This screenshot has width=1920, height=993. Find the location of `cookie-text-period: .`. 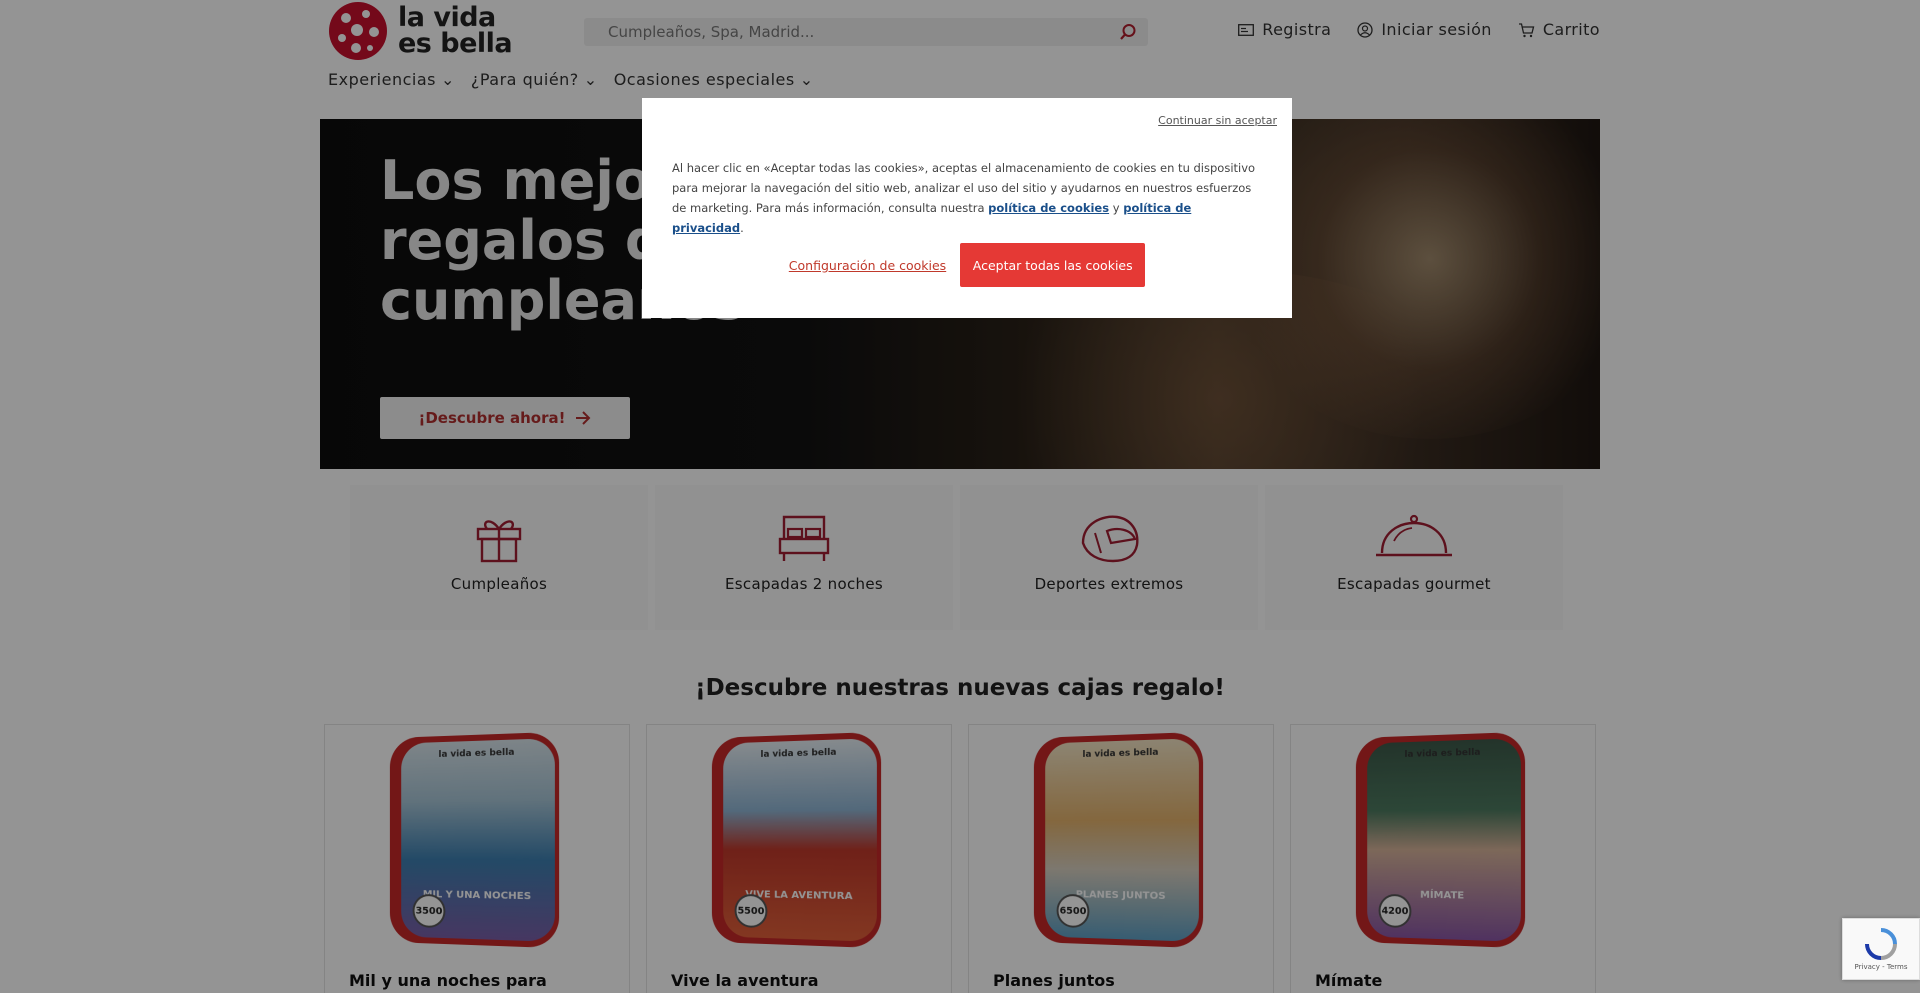

cookie-text-period: . is located at coordinates (742, 228).